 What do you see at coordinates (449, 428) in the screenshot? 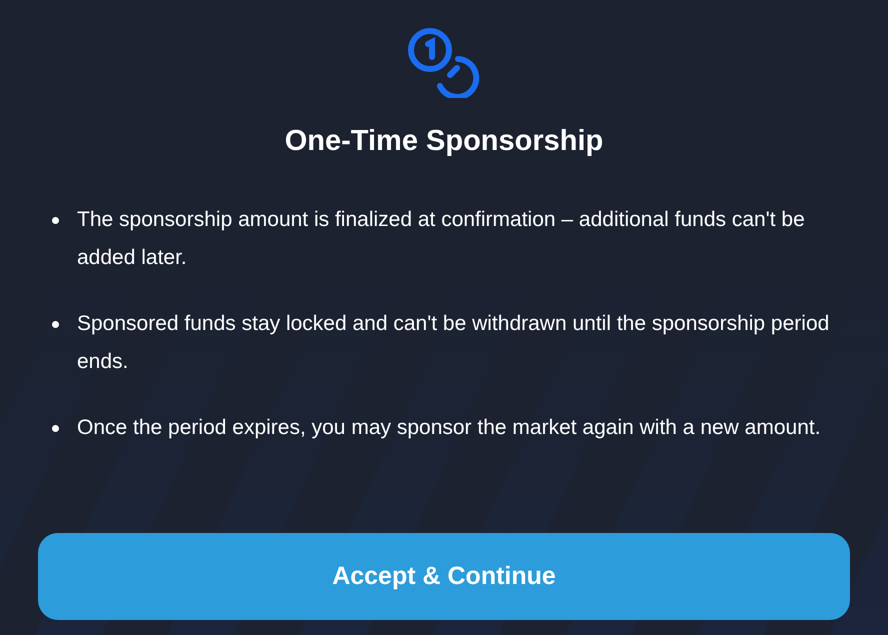
I see `info-text: Once the period expires, you may sponsor the market again with a new amount.` at bounding box center [449, 428].